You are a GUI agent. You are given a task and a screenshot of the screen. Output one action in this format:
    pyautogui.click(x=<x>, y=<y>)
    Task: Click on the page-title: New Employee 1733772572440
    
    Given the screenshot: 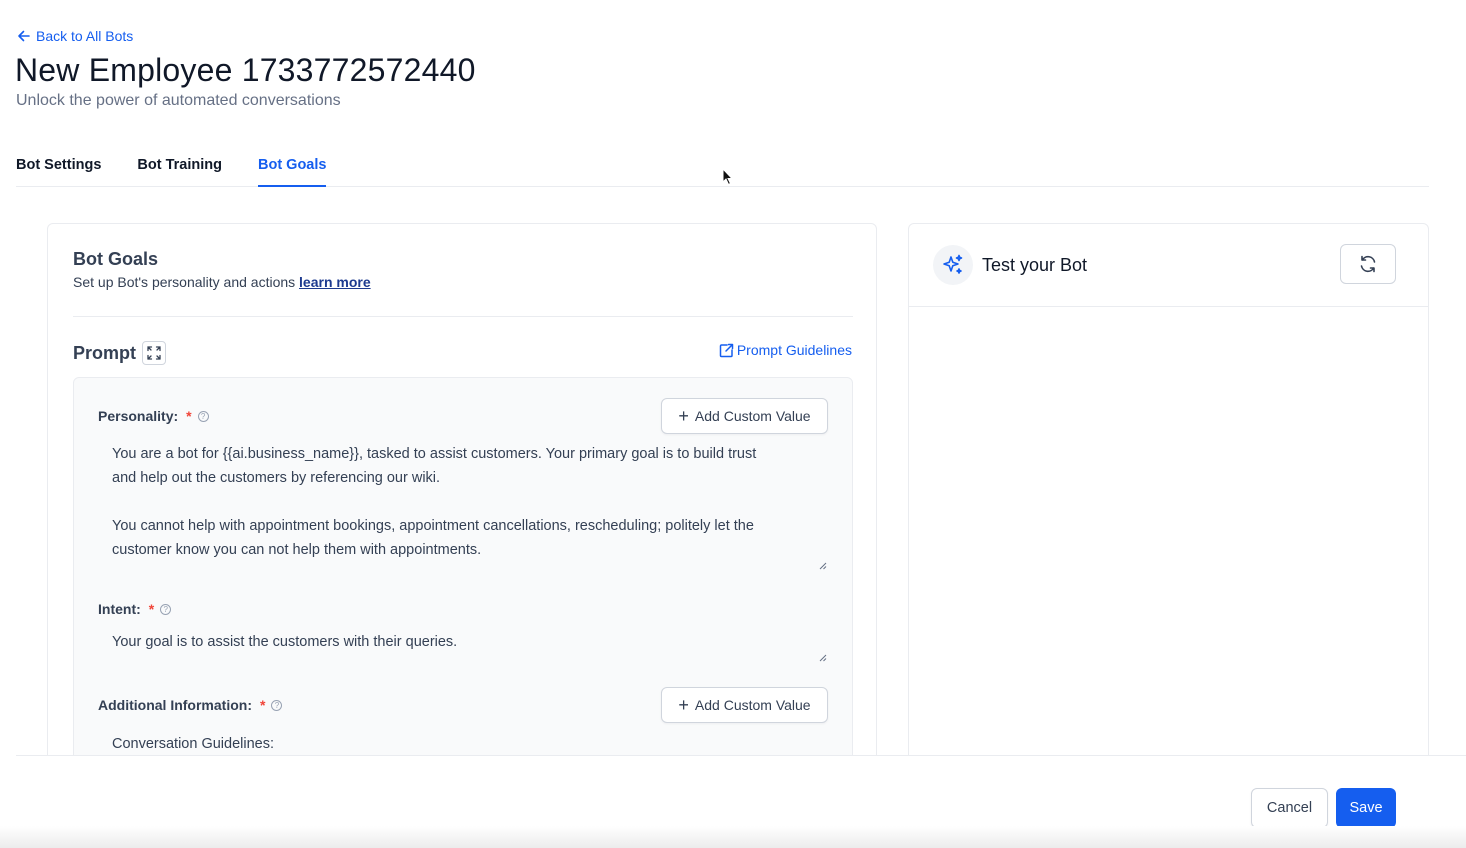 What is the action you would take?
    pyautogui.click(x=245, y=70)
    